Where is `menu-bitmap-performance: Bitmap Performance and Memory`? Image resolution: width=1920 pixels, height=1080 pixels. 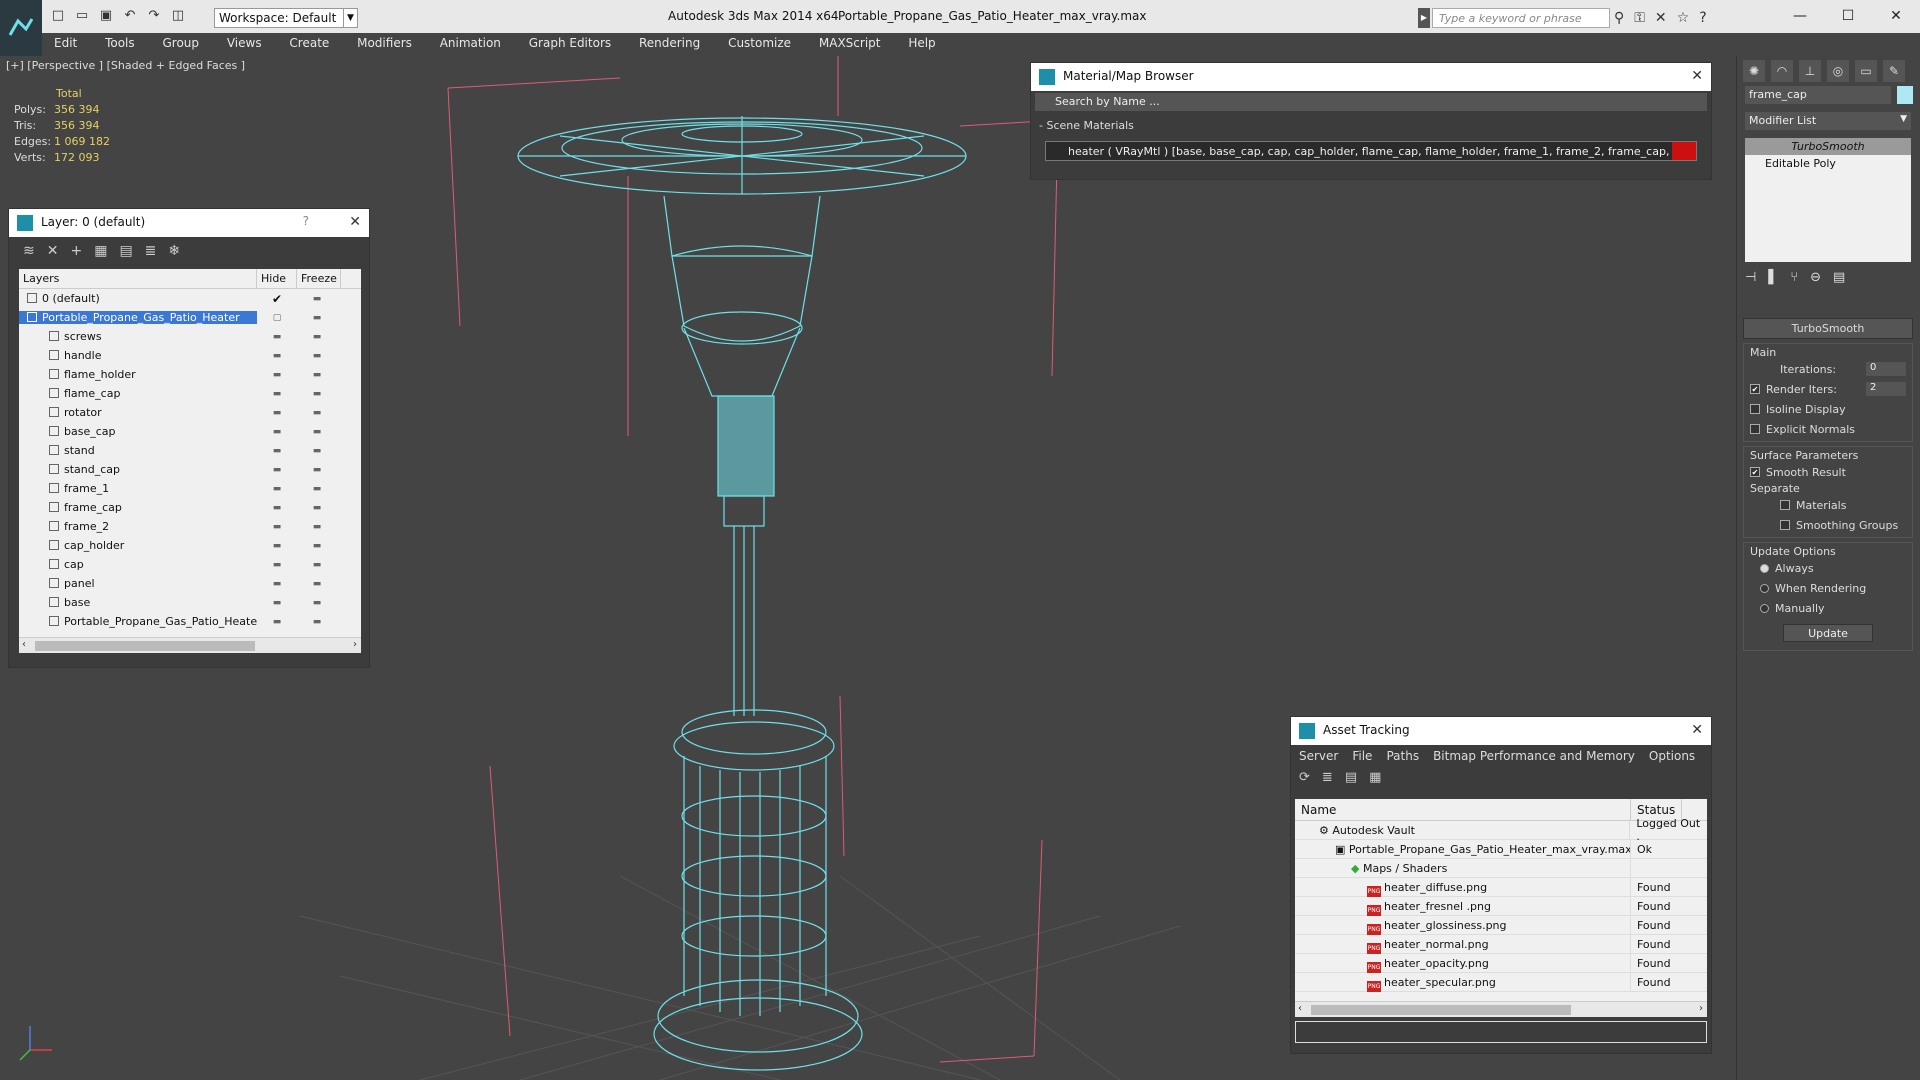 menu-bitmap-performance: Bitmap Performance and Memory is located at coordinates (1534, 756).